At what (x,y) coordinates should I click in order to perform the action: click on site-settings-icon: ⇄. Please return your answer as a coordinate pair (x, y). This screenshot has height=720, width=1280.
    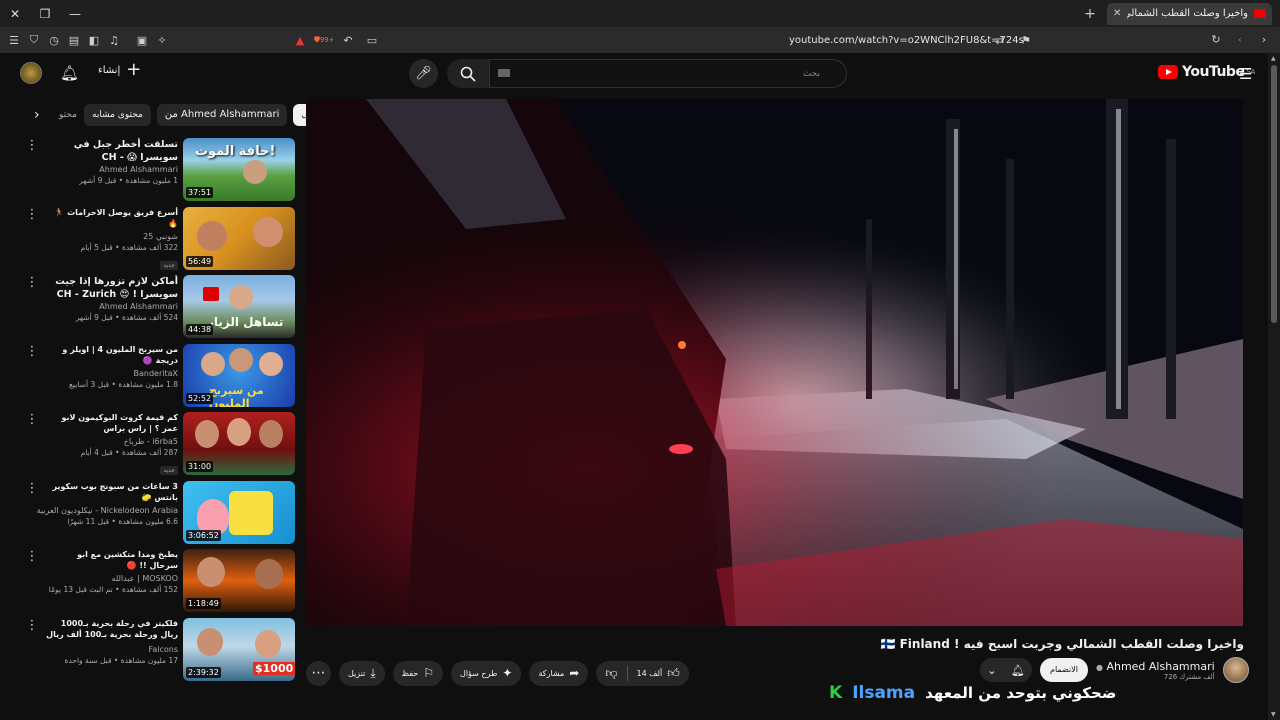
    Looking at the image, I should click on (1000, 40).